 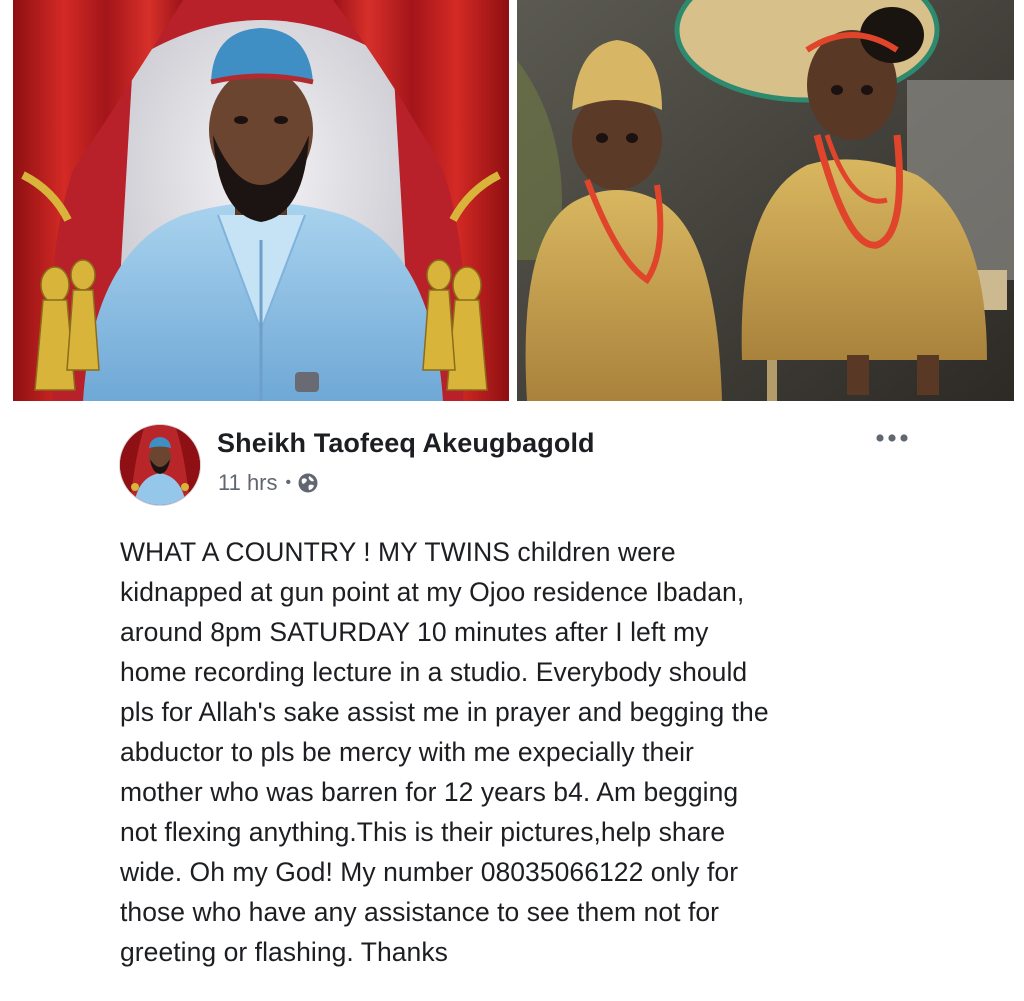 I want to click on avatar-image, so click(x=160, y=465).